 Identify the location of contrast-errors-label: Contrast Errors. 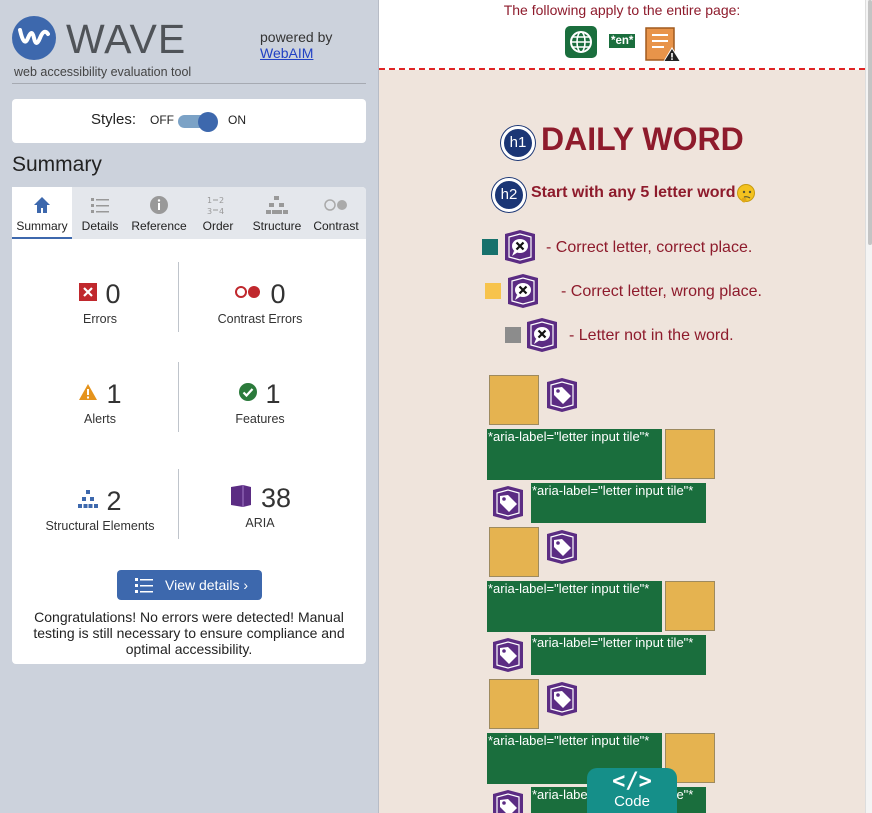
(260, 319).